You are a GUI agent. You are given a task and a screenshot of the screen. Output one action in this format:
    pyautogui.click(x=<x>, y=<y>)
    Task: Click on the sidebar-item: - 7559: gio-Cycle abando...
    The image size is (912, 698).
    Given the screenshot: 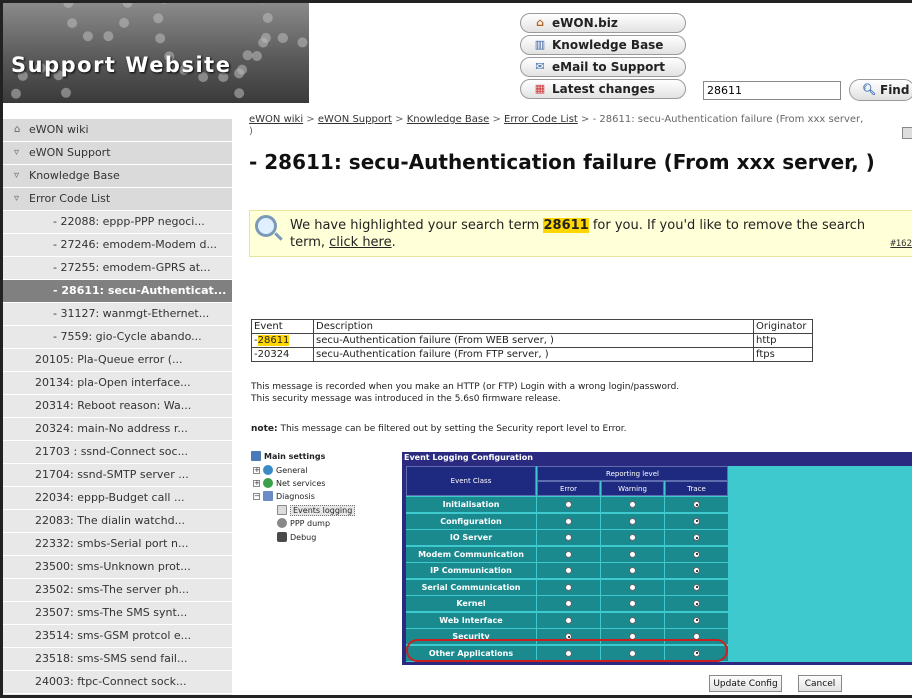 What is the action you would take?
    pyautogui.click(x=117, y=337)
    